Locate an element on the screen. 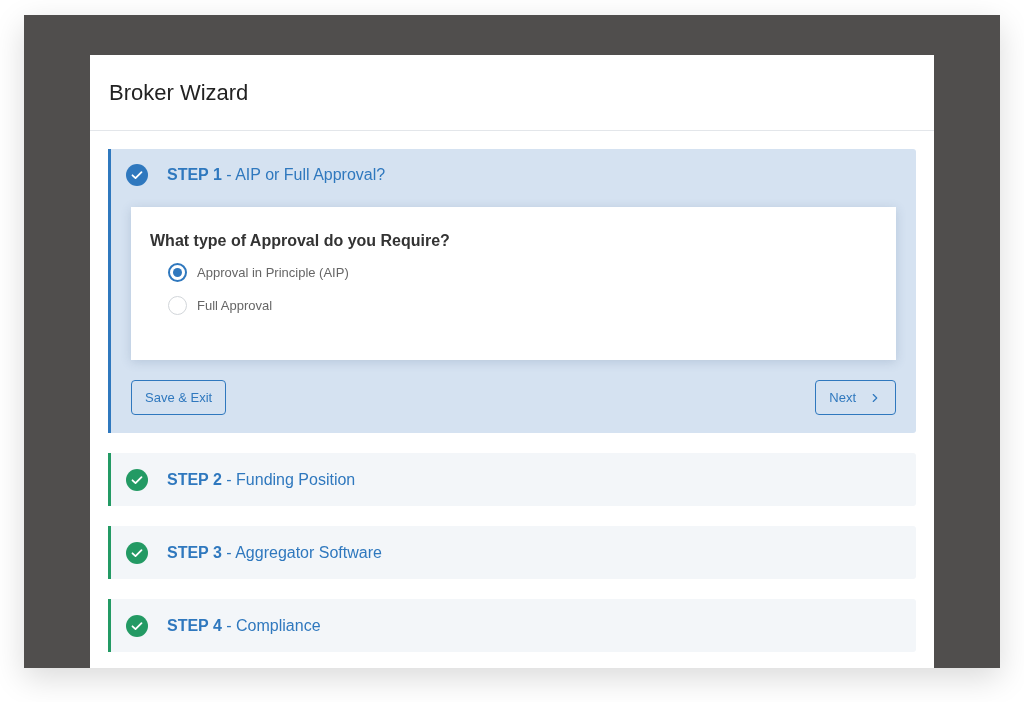  radio-option: Full Approval is located at coordinates (522, 305).